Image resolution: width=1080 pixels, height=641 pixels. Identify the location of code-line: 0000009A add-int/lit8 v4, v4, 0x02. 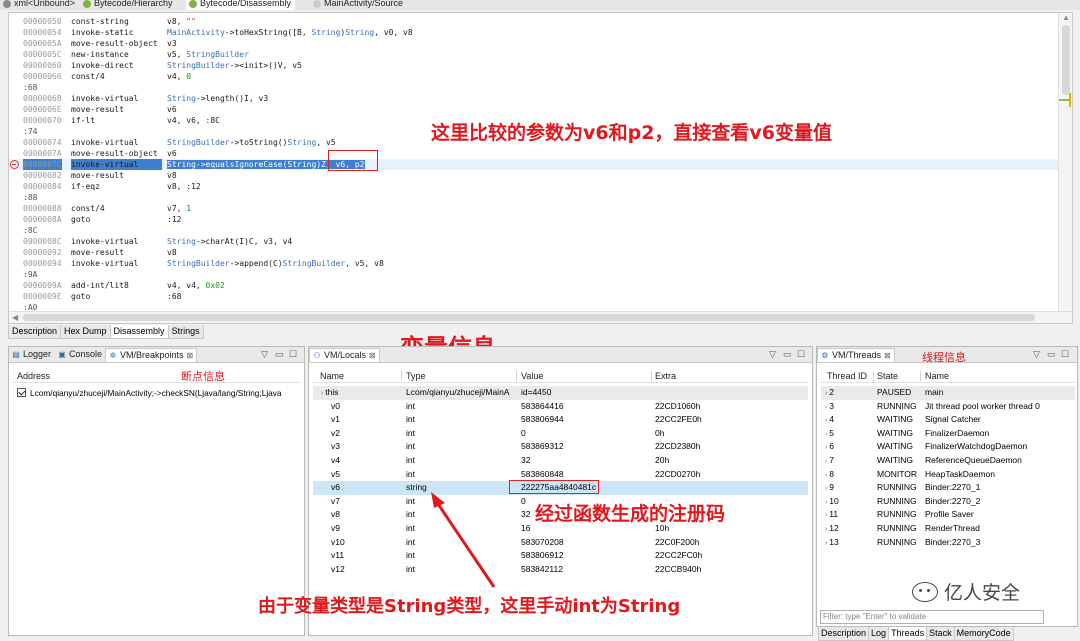
(534, 285).